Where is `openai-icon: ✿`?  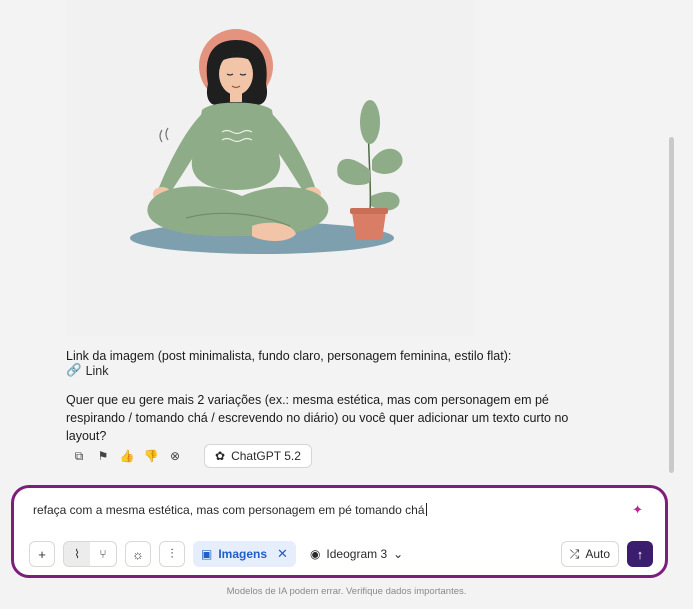
openai-icon: ✿ is located at coordinates (220, 456).